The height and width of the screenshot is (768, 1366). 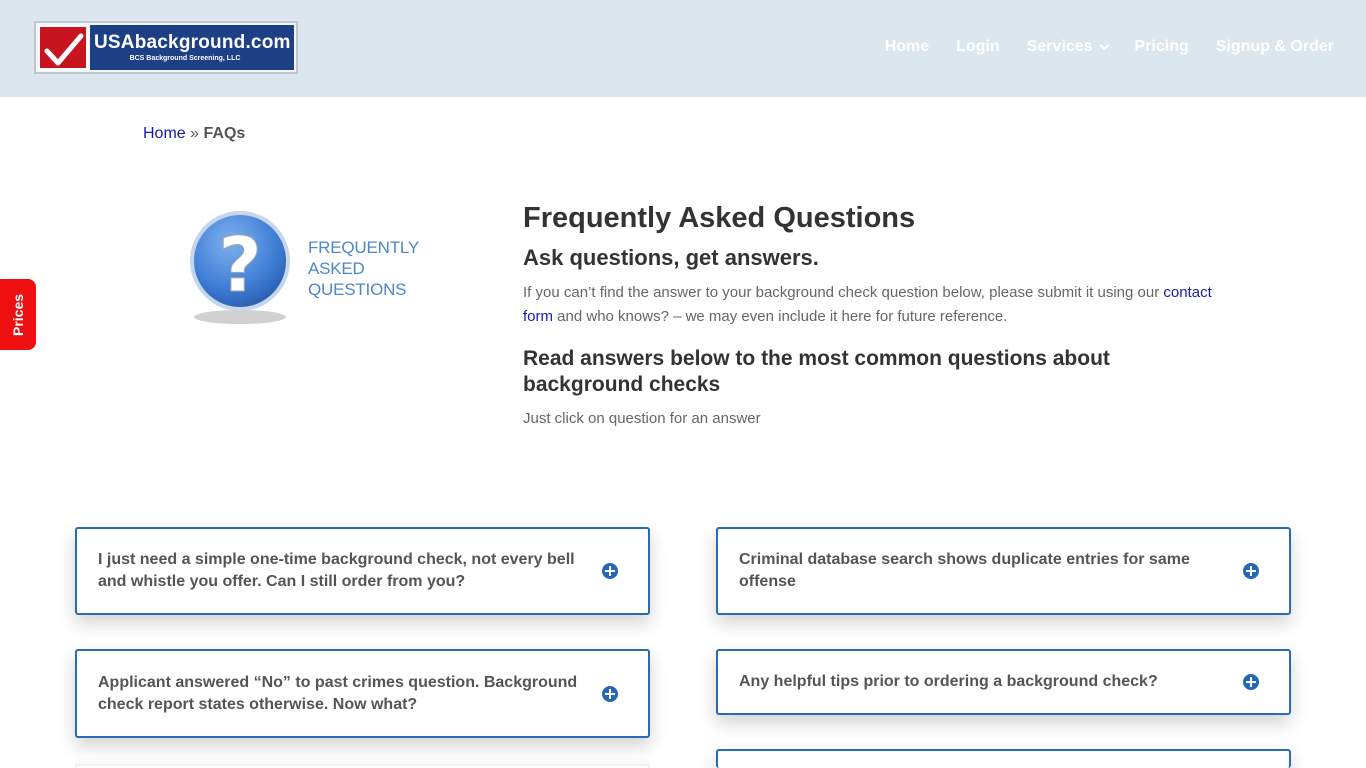 What do you see at coordinates (907, 47) in the screenshot?
I see `nav-home: Home` at bounding box center [907, 47].